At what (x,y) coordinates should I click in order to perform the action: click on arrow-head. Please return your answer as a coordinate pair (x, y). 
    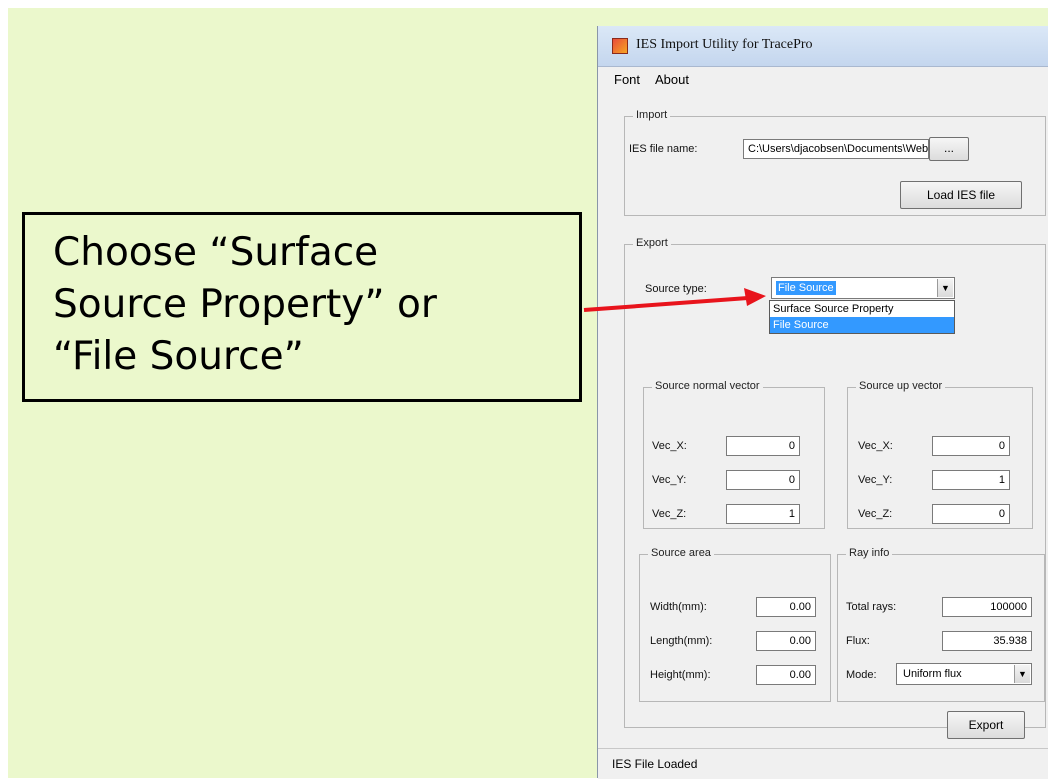
    Looking at the image, I should click on (755, 297).